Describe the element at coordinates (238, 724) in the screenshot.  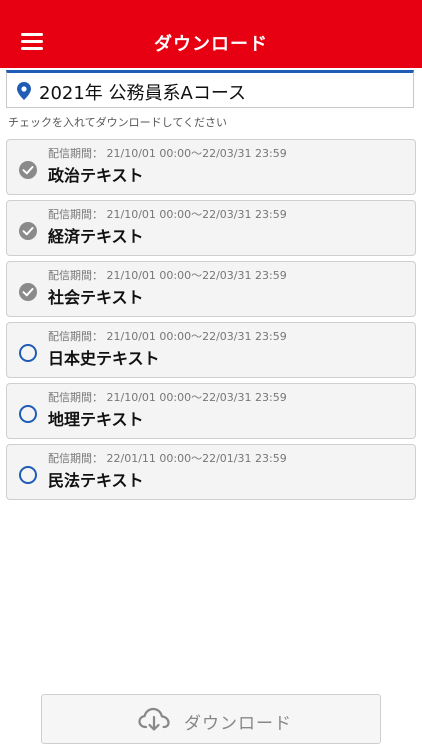
I see `download-button-label: ダウンロード` at that location.